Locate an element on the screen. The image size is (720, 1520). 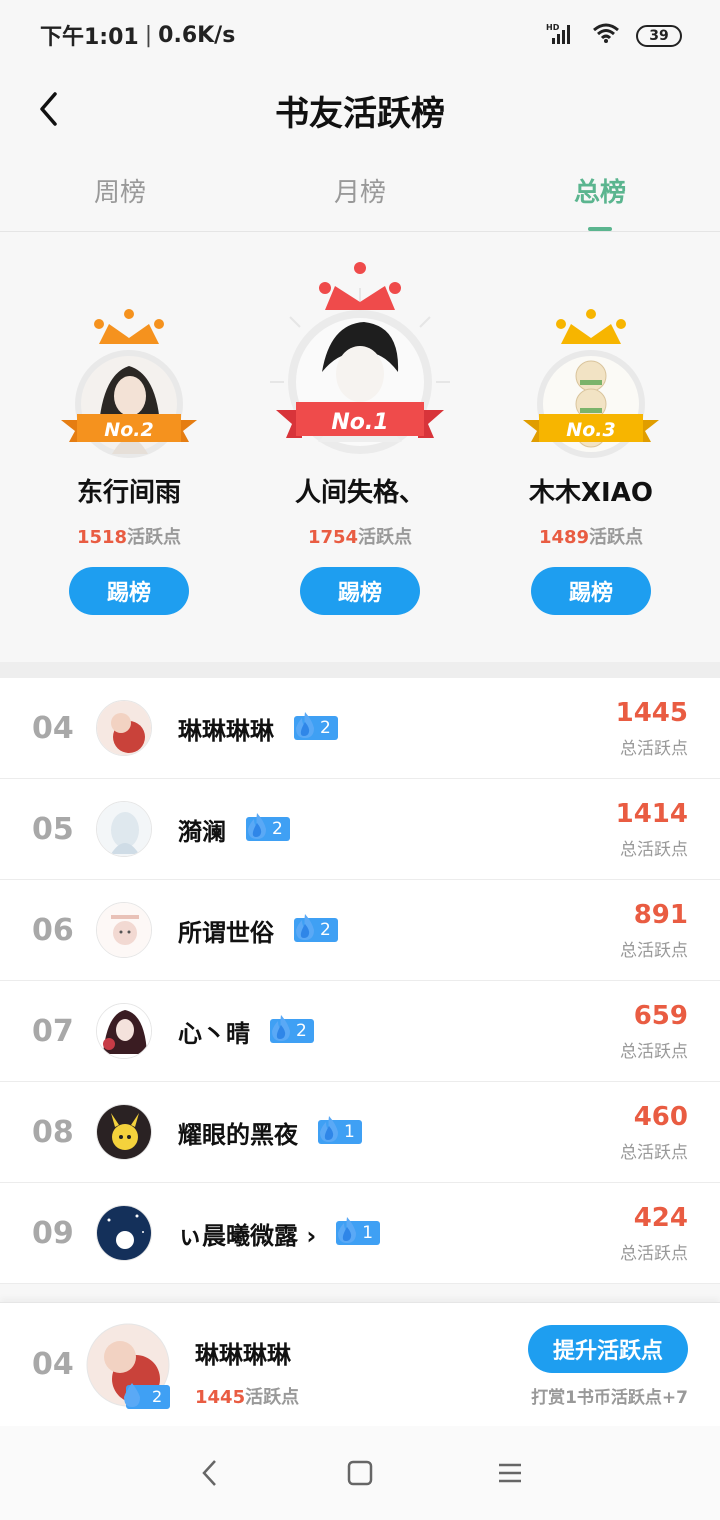
user-name: 琳琳琳琳 is located at coordinates (226, 730).